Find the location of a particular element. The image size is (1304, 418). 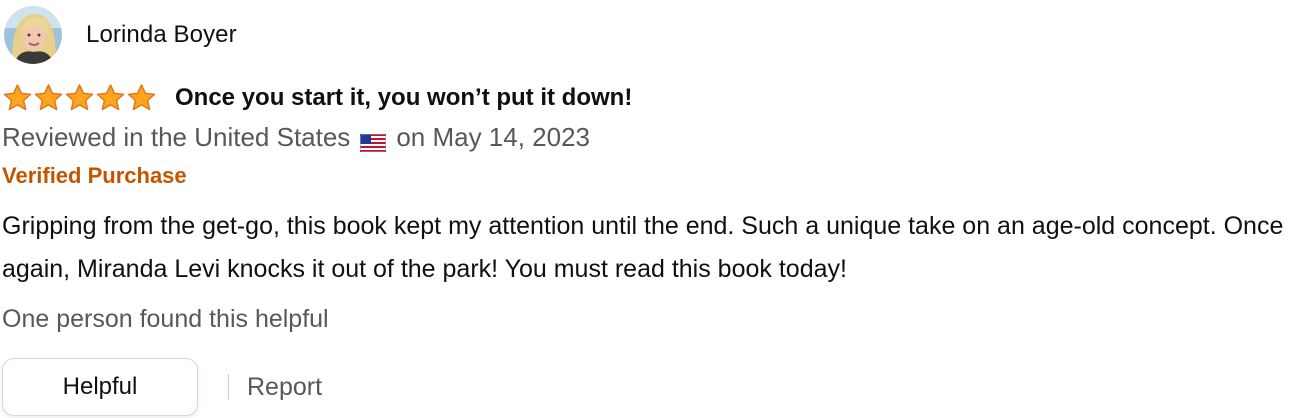

avatar-photo-icon is located at coordinates (33, 35).